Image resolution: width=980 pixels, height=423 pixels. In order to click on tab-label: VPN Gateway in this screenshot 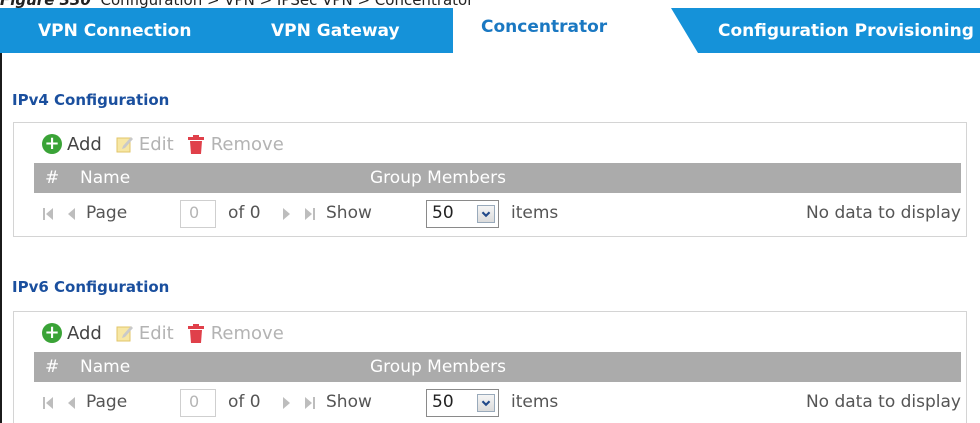, I will do `click(335, 30)`.